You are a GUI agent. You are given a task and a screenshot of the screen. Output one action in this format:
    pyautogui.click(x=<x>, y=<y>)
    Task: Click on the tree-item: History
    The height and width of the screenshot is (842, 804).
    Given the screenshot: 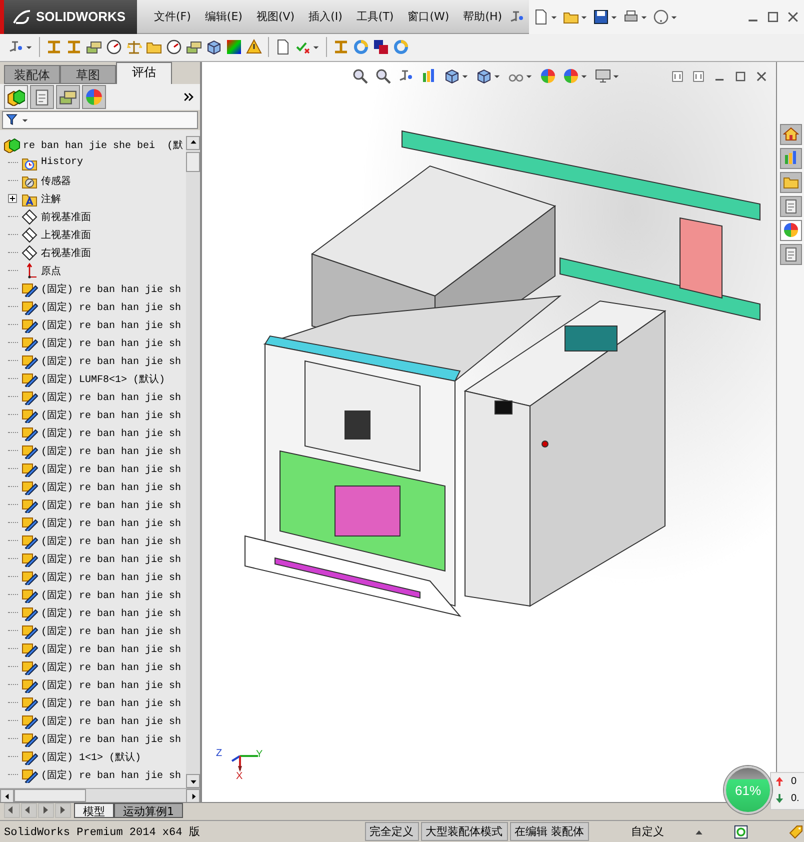 What is the action you would take?
    pyautogui.click(x=62, y=162)
    